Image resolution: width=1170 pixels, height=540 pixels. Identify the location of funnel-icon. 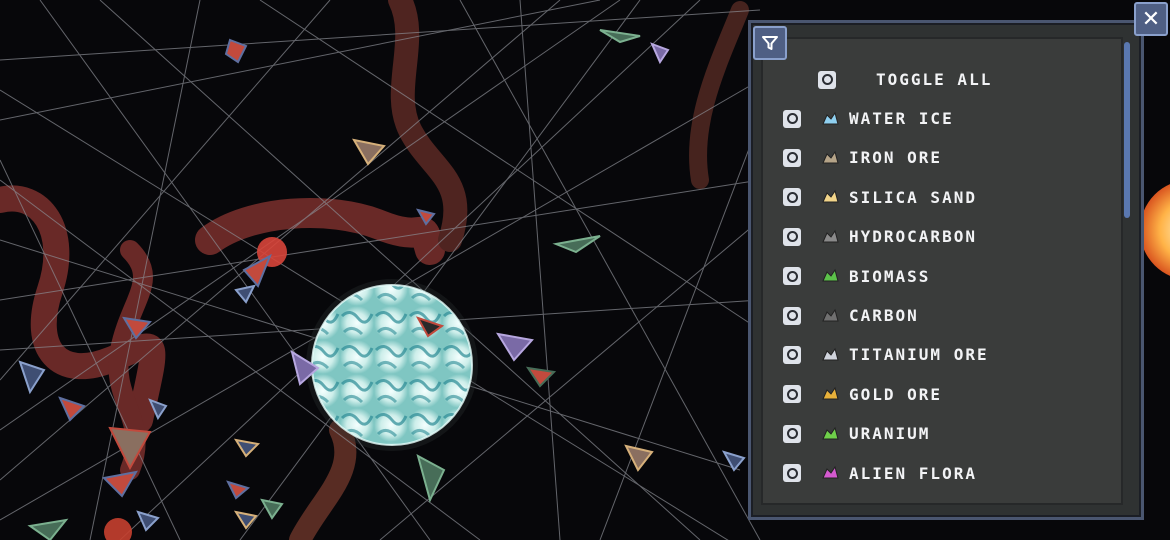
(770, 43).